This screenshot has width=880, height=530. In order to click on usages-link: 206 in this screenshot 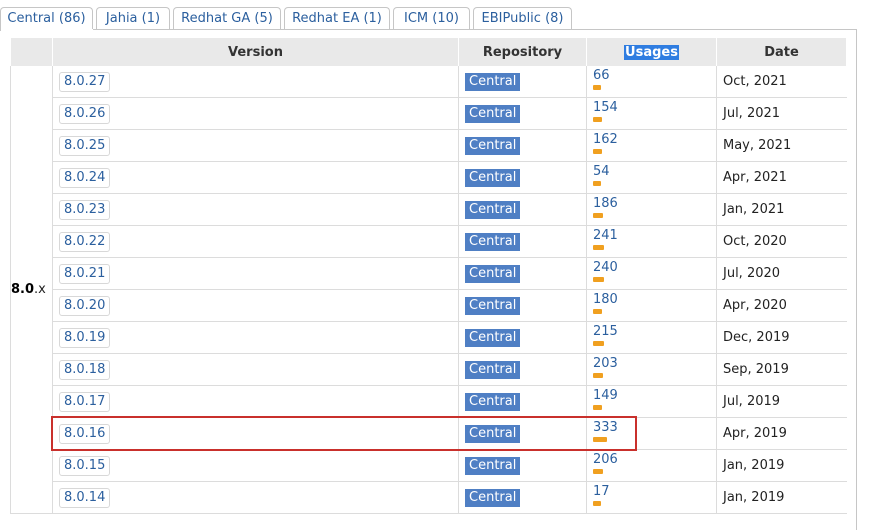, I will do `click(654, 460)`.